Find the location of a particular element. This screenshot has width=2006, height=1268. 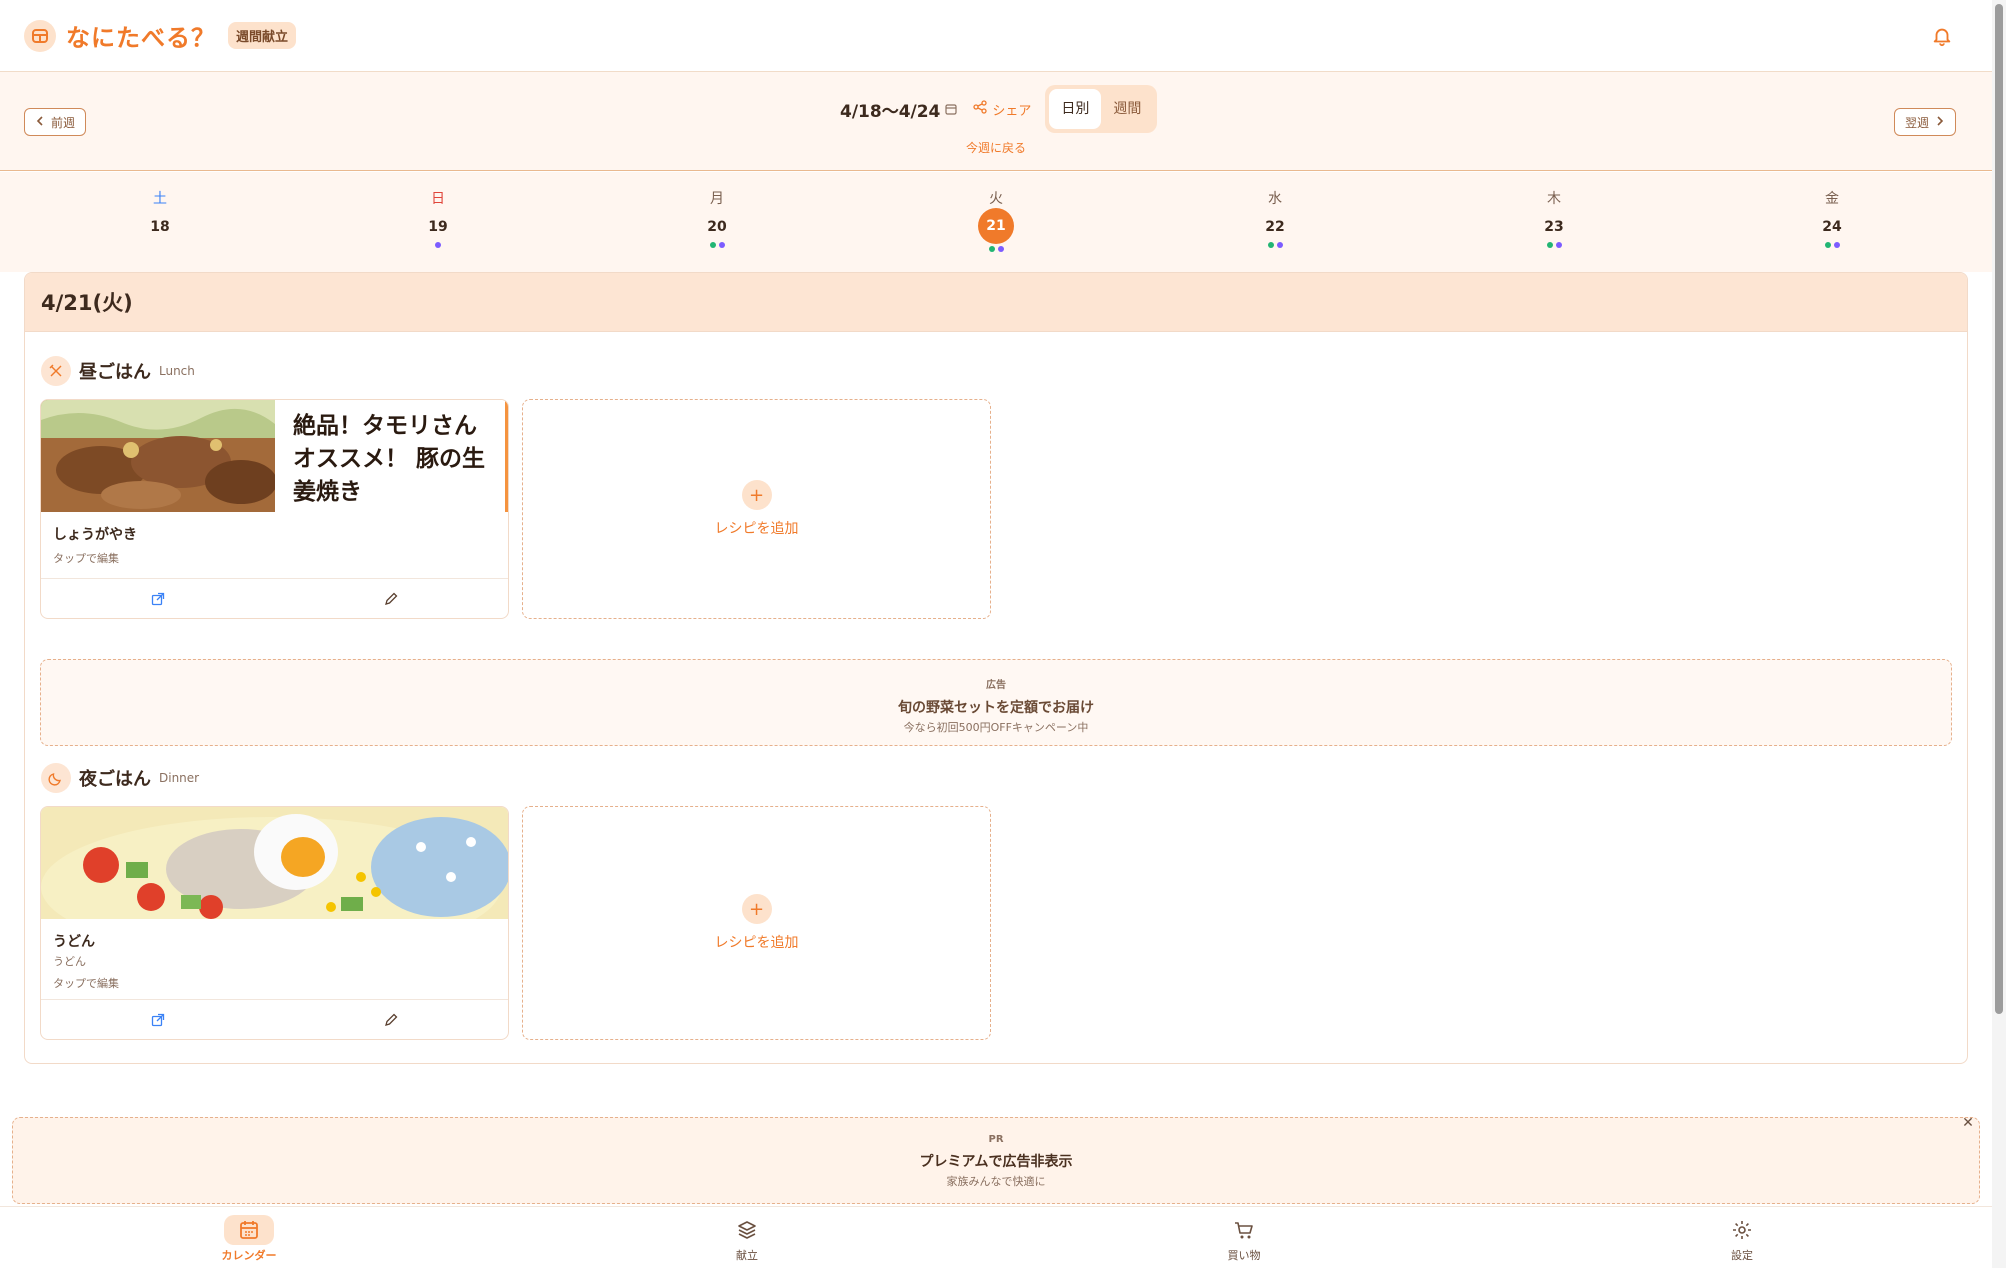

nav-menu: 献立 is located at coordinates (747, 1239).